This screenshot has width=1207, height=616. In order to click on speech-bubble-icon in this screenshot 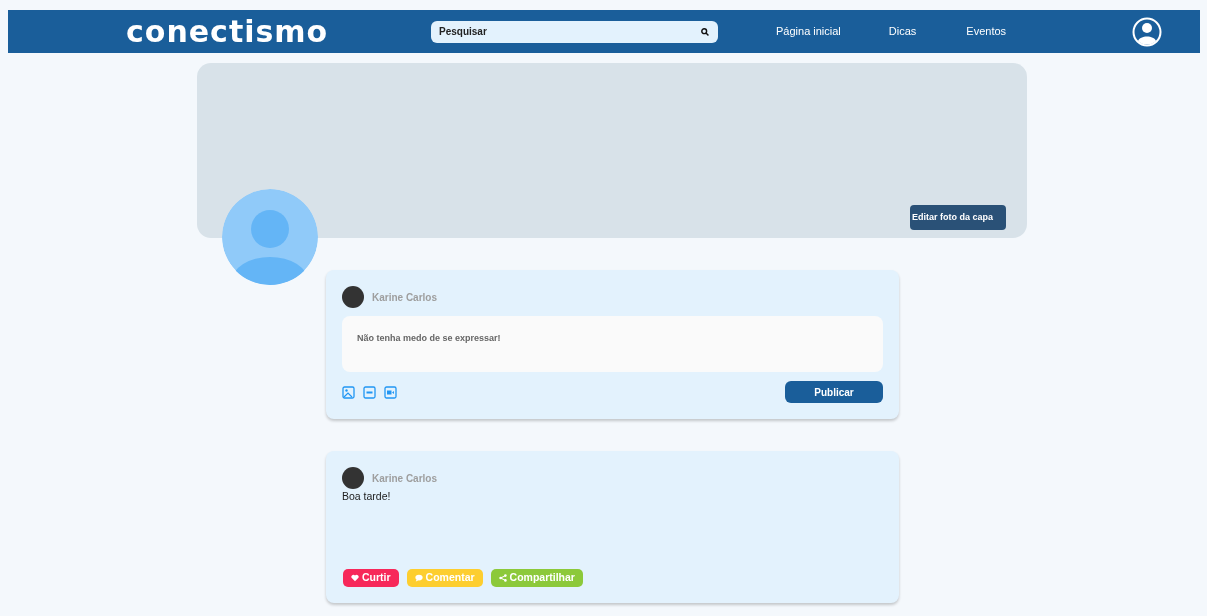, I will do `click(418, 578)`.